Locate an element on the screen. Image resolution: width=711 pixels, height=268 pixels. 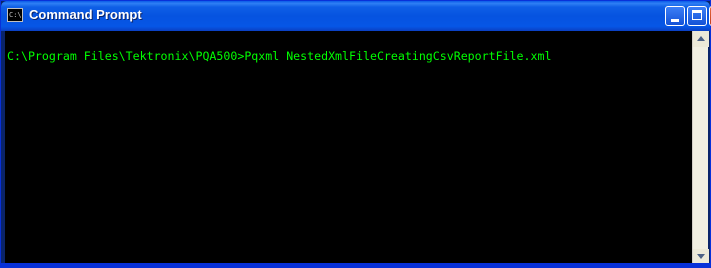
minimize-button is located at coordinates (675, 16).